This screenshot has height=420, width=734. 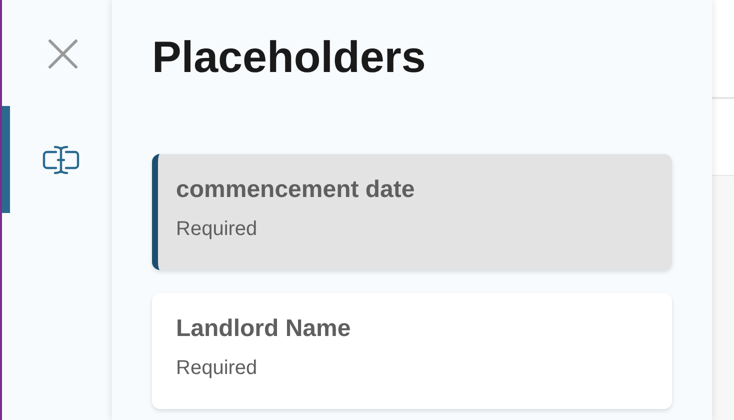 I want to click on panel-title: Placeholders, so click(x=289, y=58).